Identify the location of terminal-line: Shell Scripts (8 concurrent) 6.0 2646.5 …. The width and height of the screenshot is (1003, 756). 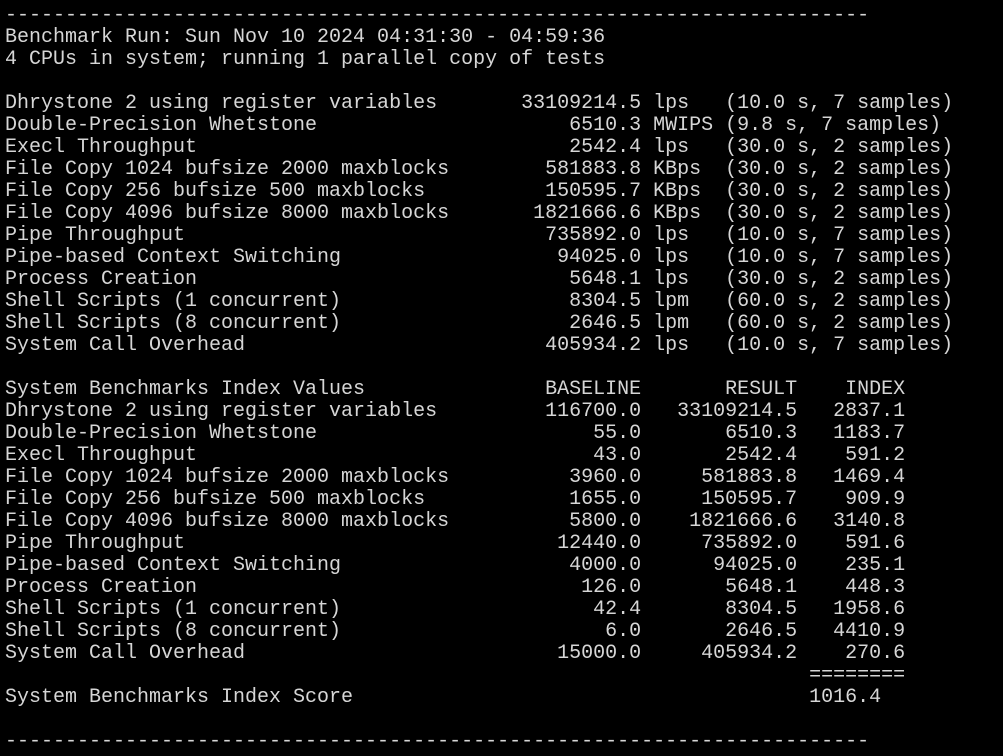
(455, 631).